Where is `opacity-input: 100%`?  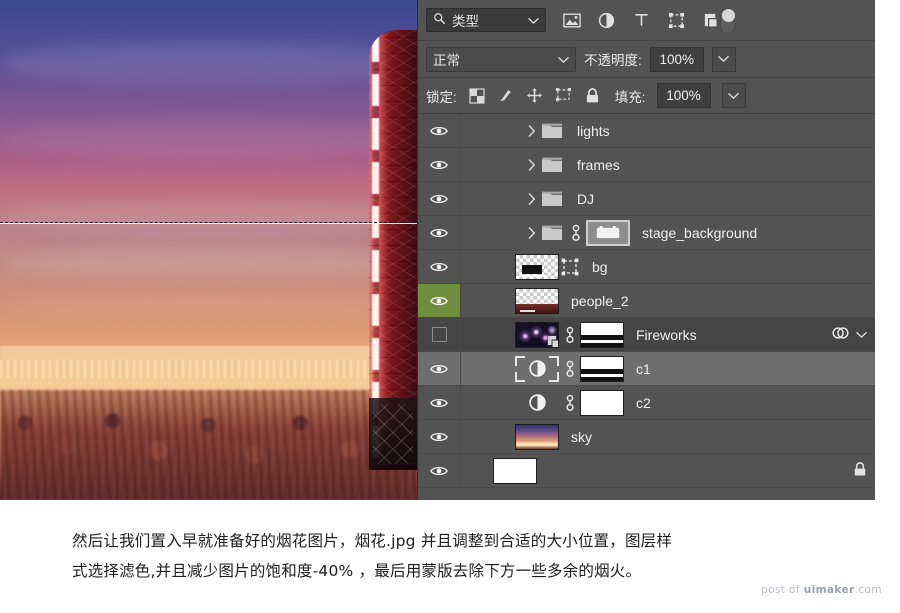
opacity-input: 100% is located at coordinates (676, 59).